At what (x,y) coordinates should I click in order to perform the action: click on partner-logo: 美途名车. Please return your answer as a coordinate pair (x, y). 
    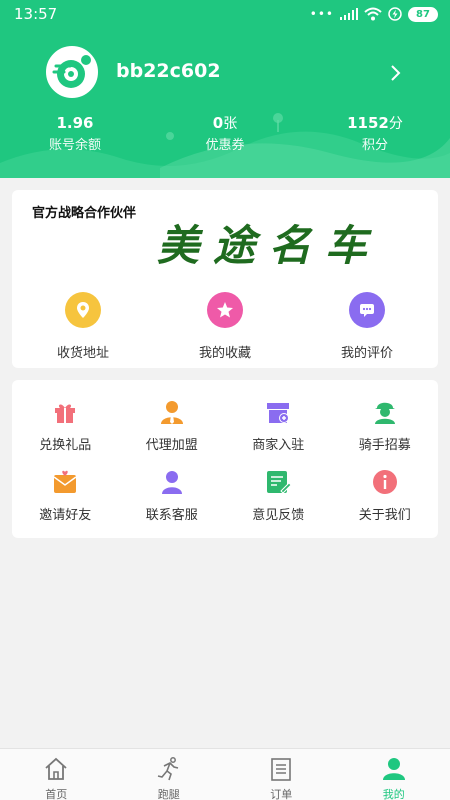
    Looking at the image, I should click on (269, 242).